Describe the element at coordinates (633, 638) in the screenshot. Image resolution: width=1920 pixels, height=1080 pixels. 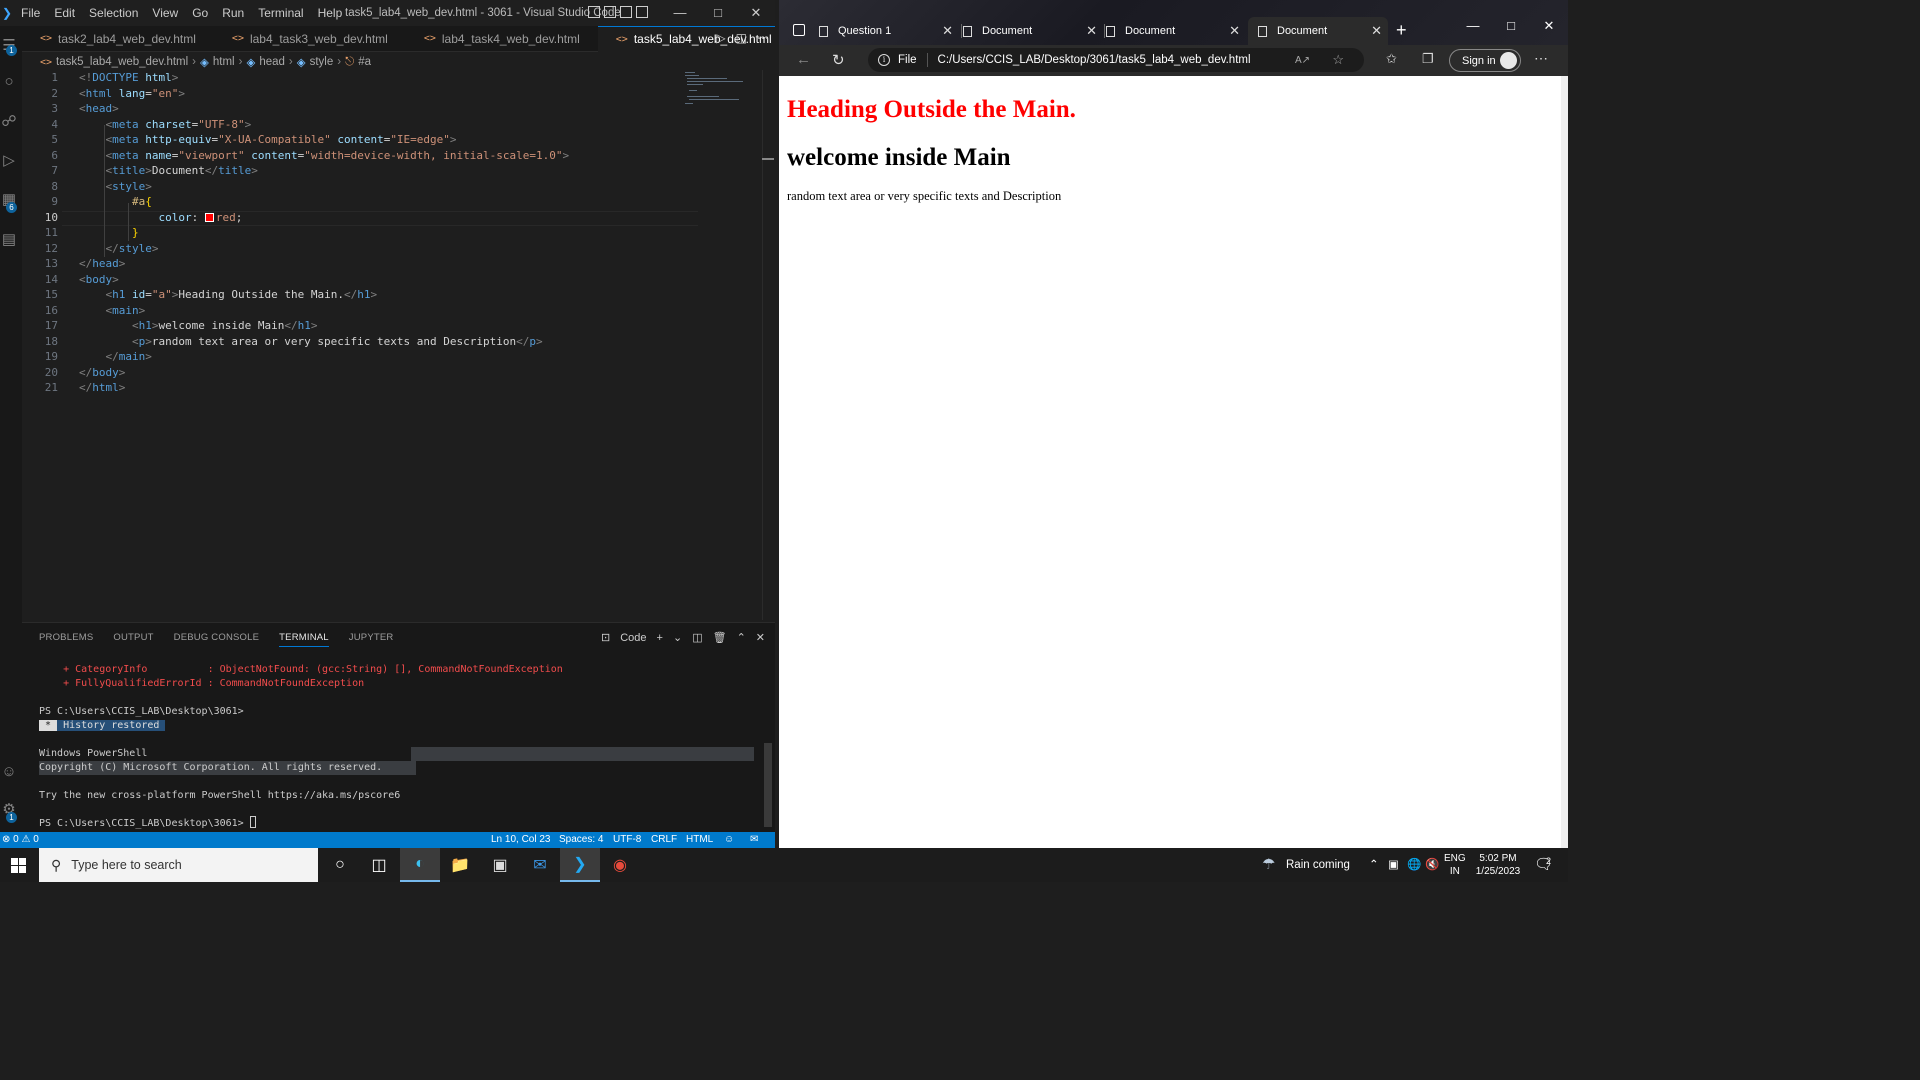
I see `terminal-name: Code` at that location.